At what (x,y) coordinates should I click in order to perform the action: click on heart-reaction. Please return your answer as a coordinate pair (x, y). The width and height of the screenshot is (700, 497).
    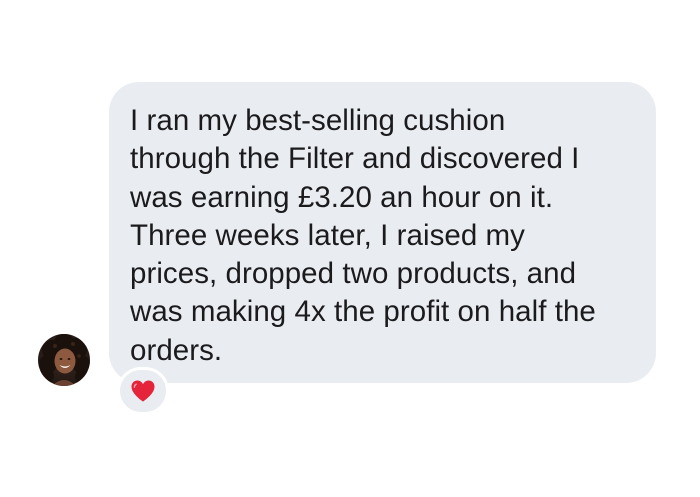
    Looking at the image, I should click on (143, 391).